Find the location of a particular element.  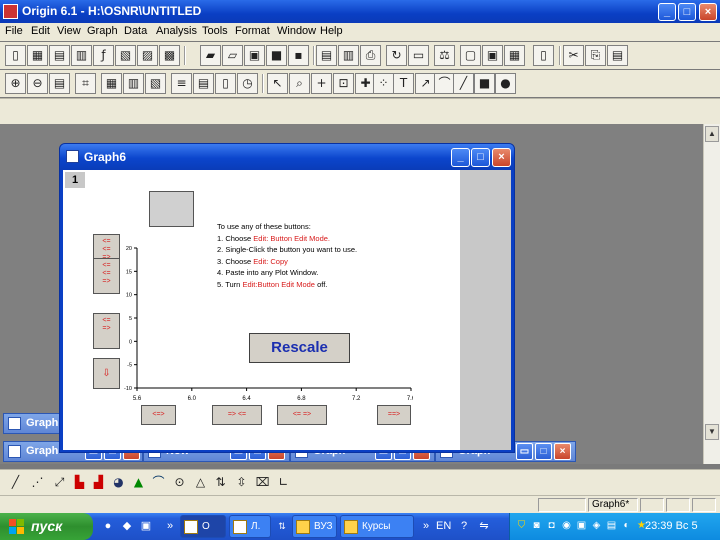

whole-page-icon: ▤ is located at coordinates (59, 83).